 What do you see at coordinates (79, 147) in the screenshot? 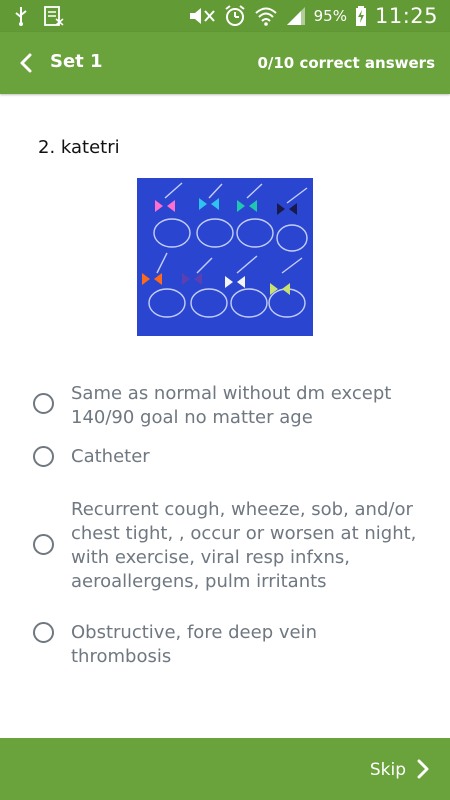
I see `question-text: 2. katetri` at bounding box center [79, 147].